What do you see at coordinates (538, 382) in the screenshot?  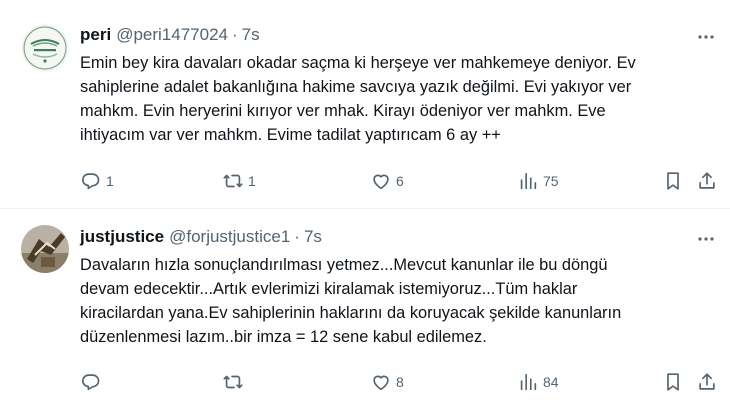 I see `views-button: 84` at bounding box center [538, 382].